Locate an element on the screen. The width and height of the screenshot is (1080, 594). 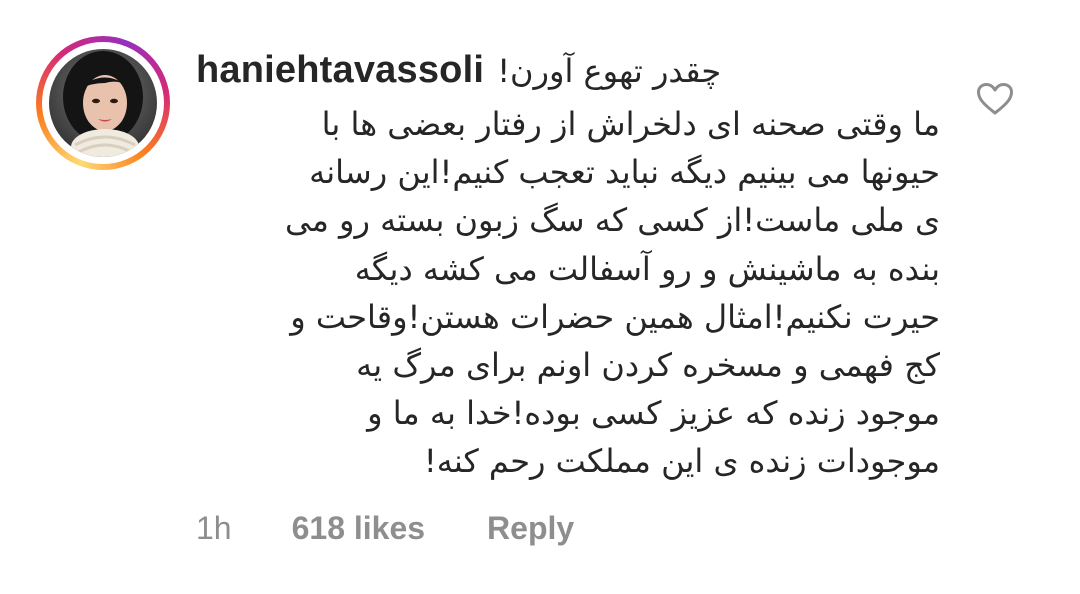
comment-line: موجودات زنده ی این مملکت رحم کنه! is located at coordinates (681, 461).